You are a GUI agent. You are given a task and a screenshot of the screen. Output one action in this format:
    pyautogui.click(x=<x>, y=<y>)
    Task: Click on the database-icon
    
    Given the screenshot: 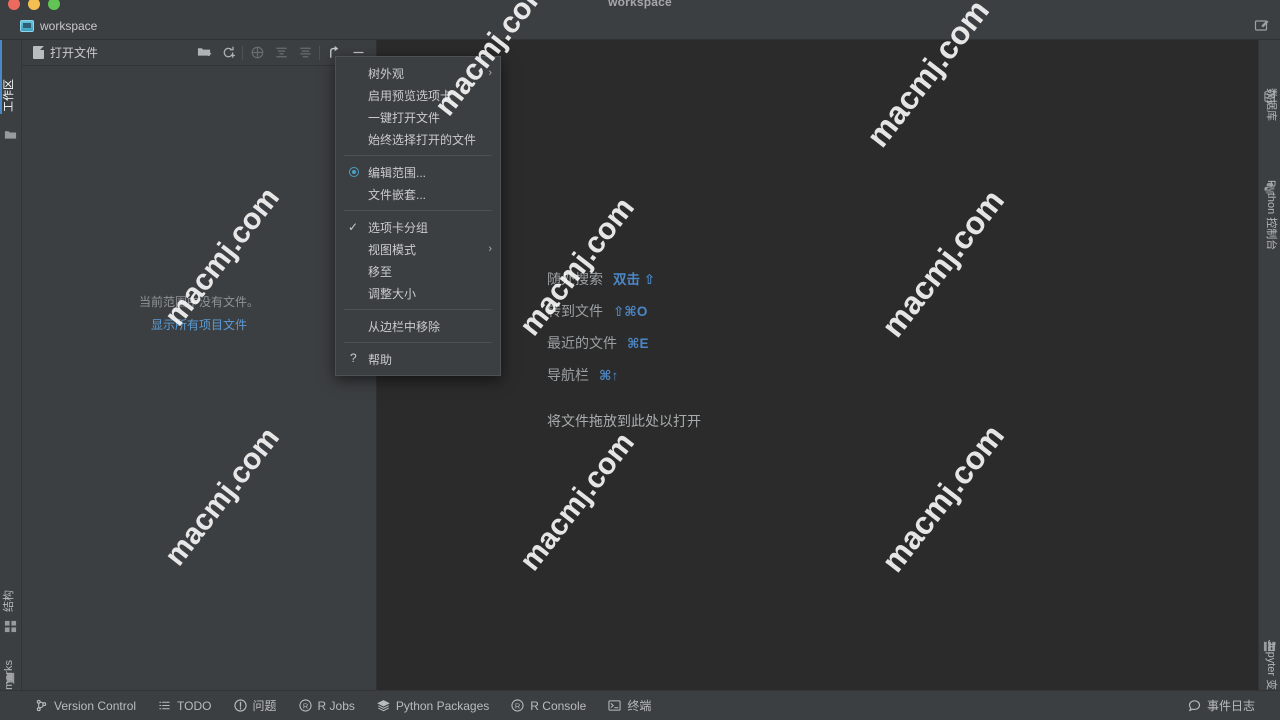 What is the action you would take?
    pyautogui.click(x=1269, y=96)
    